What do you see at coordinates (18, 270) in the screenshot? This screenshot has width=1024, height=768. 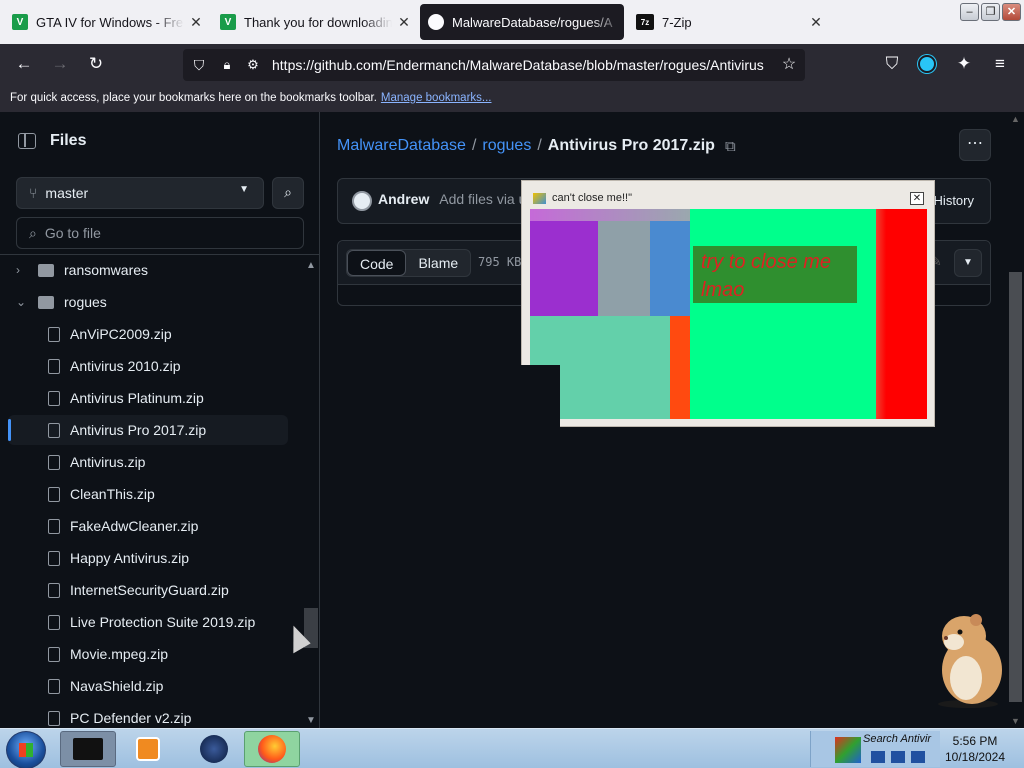 I see `chevron-right-icon: ›` at bounding box center [18, 270].